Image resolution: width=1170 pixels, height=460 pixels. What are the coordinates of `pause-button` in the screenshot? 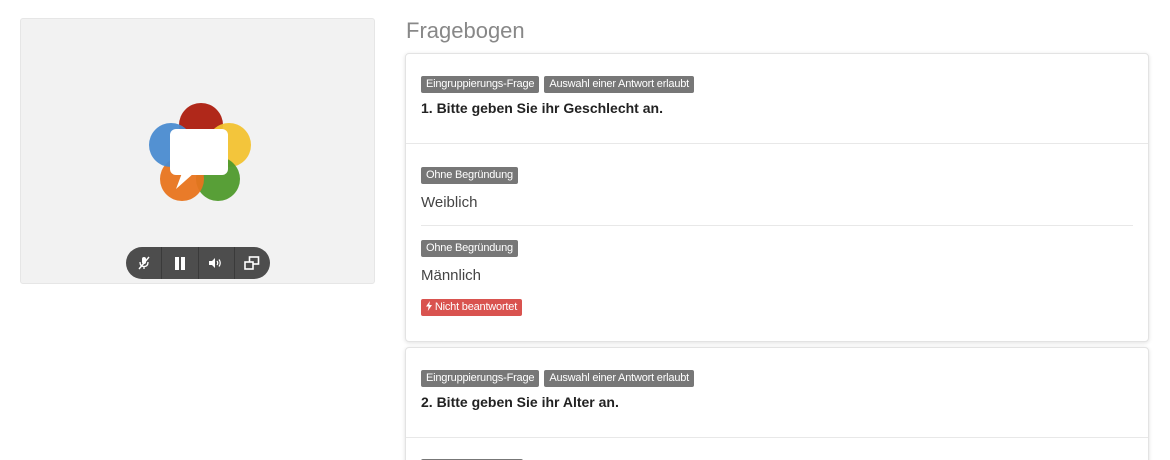 It's located at (180, 263).